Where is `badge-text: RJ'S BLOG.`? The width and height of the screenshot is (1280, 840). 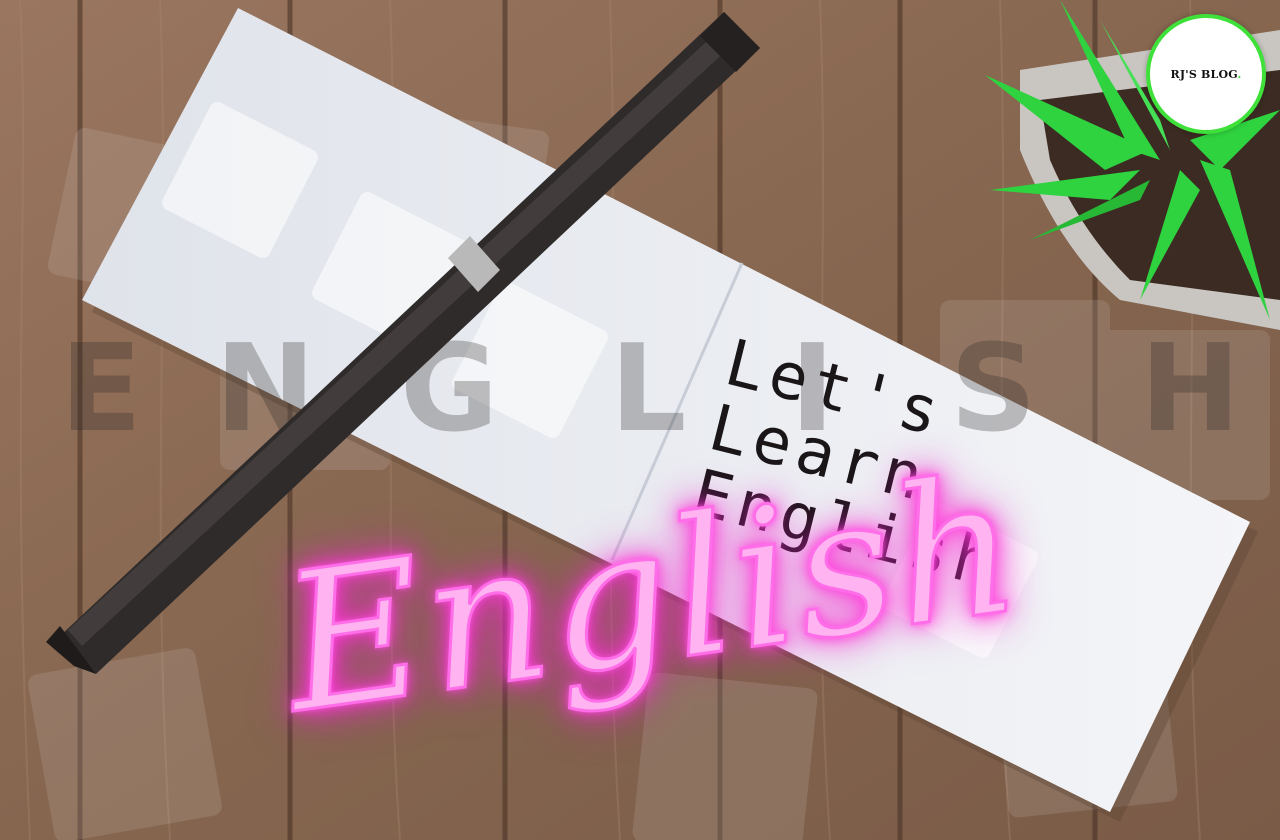
badge-text: RJ'S BLOG. is located at coordinates (1206, 74).